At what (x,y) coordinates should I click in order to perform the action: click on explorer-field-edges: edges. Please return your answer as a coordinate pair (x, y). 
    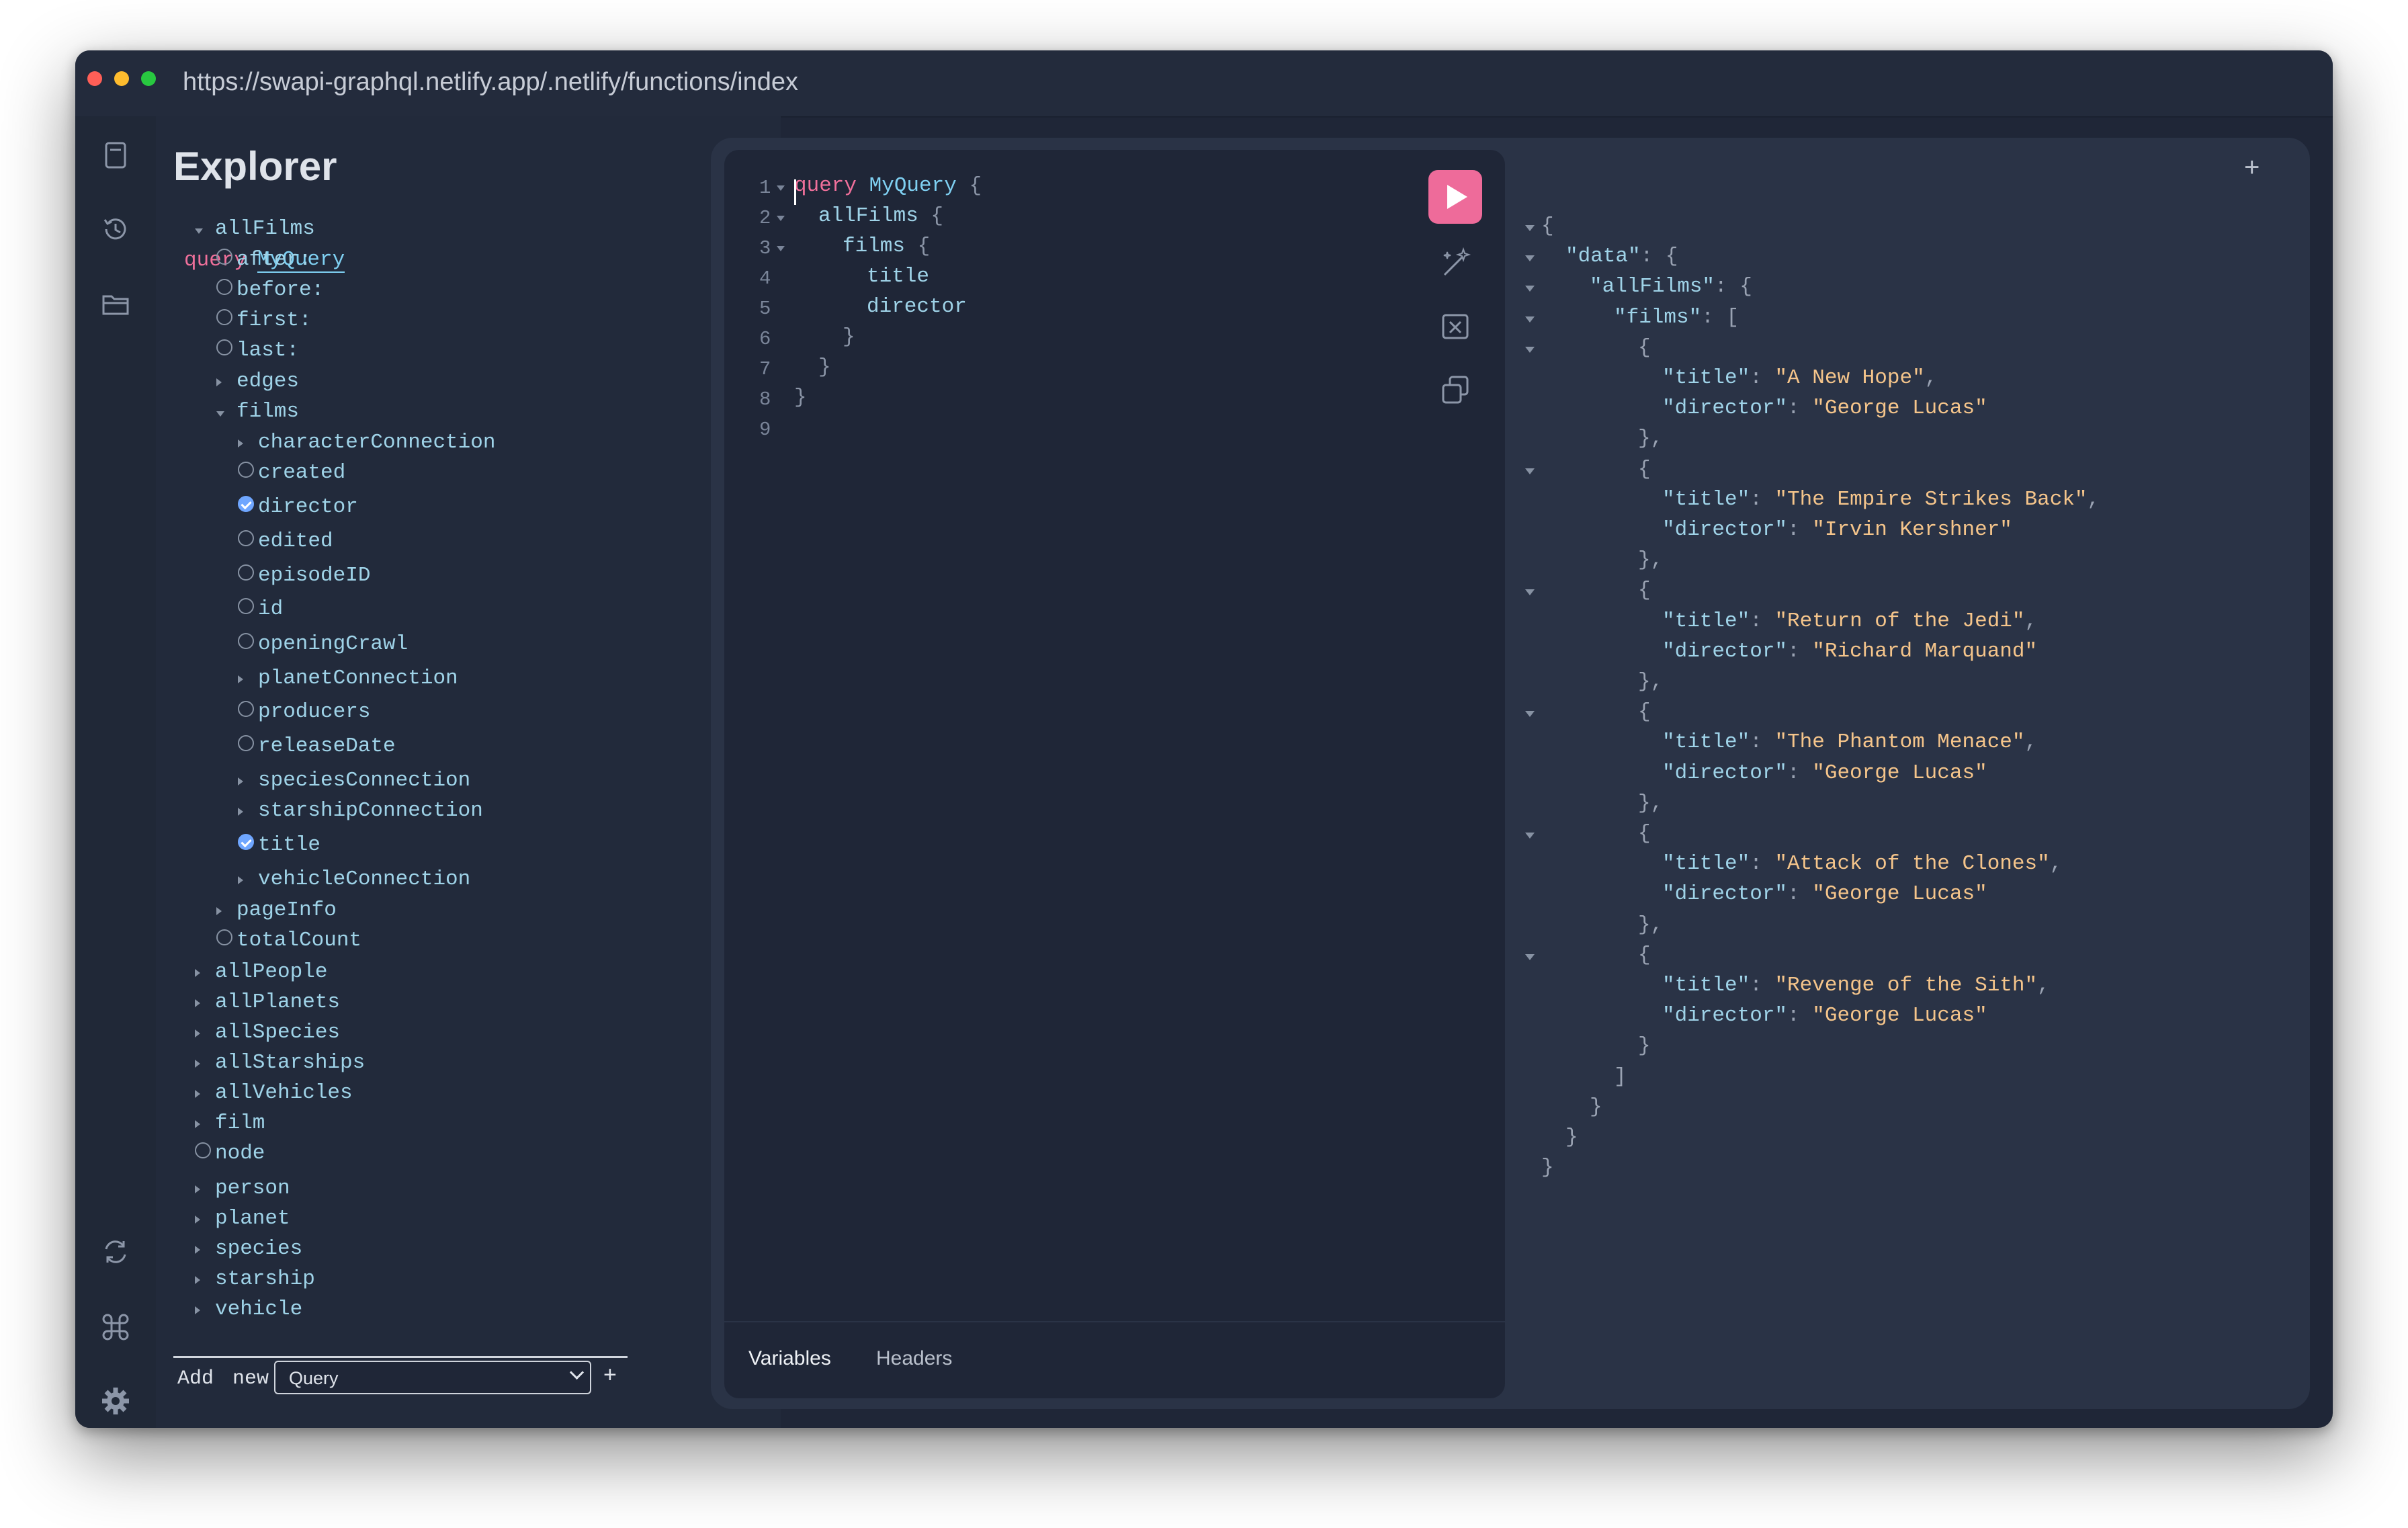
    Looking at the image, I should click on (257, 381).